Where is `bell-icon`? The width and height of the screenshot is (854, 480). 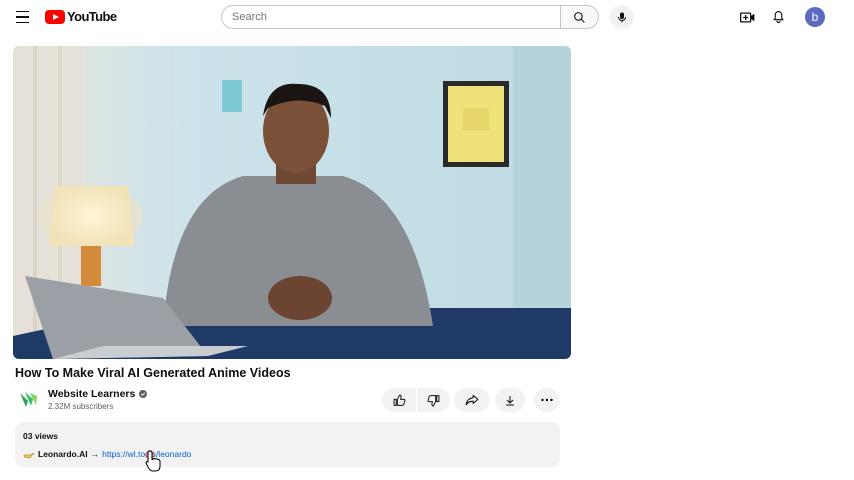 bell-icon is located at coordinates (778, 17).